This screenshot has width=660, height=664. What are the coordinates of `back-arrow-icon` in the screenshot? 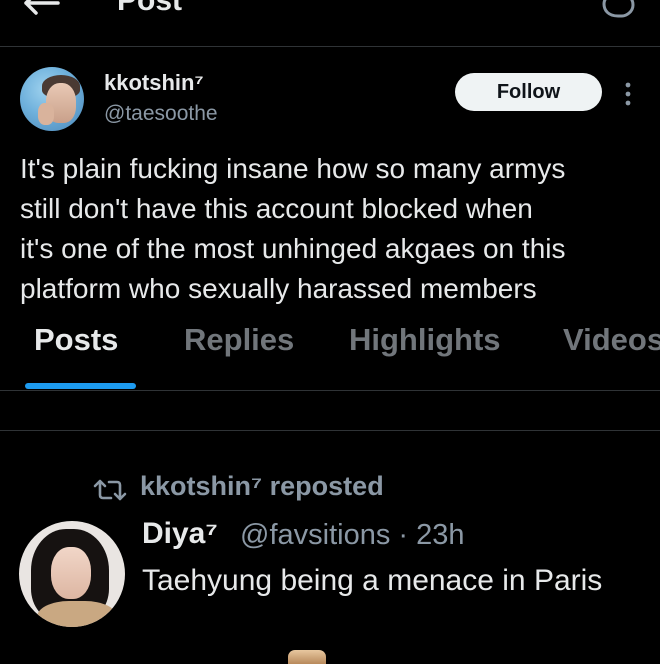 It's located at (42, 9).